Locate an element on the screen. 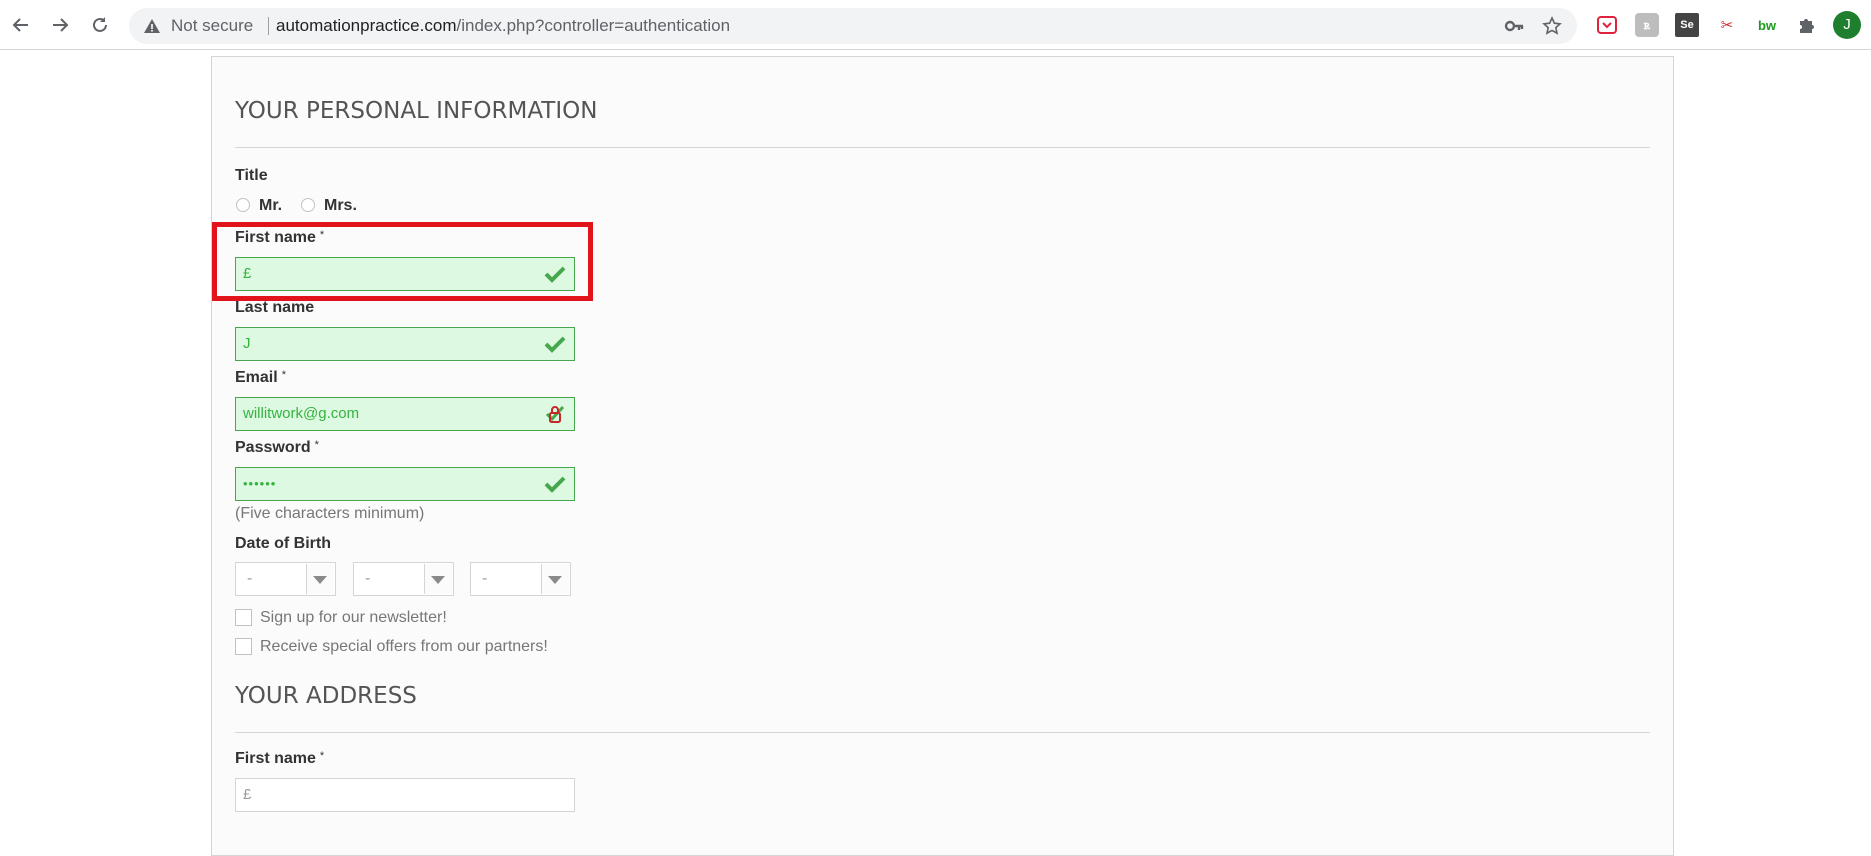 Image resolution: width=1871 pixels, height=856 pixels. url-path: /index.php?controller=authentication is located at coordinates (593, 25).